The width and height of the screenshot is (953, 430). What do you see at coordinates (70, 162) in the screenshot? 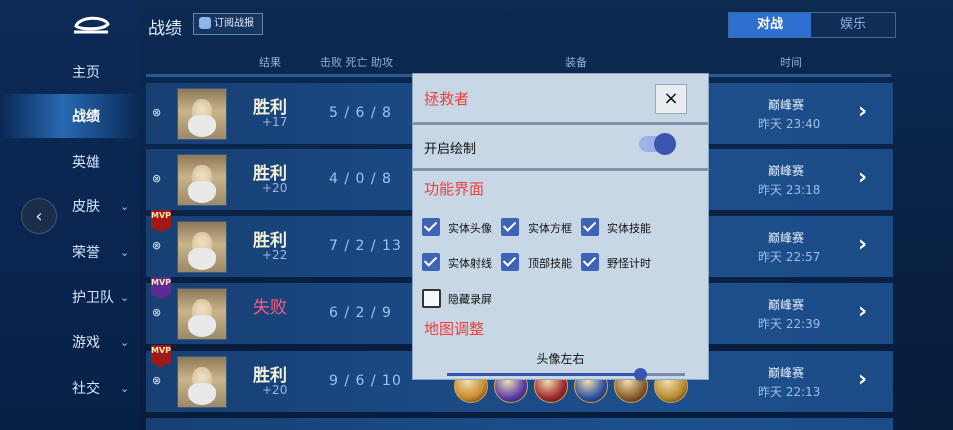
I see `sidebar-item-2: 英雄` at bounding box center [70, 162].